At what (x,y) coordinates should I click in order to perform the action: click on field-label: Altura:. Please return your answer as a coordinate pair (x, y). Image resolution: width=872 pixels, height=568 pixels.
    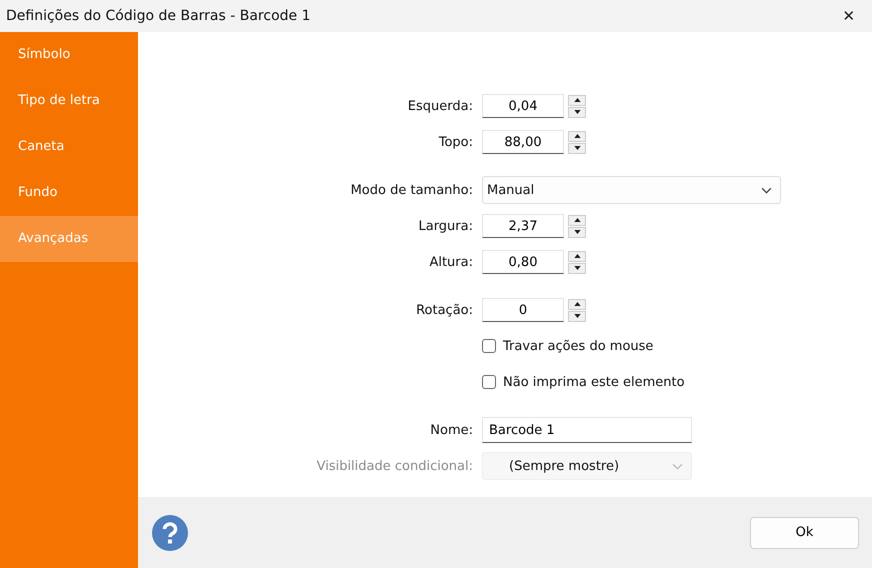
    Looking at the image, I should click on (450, 262).